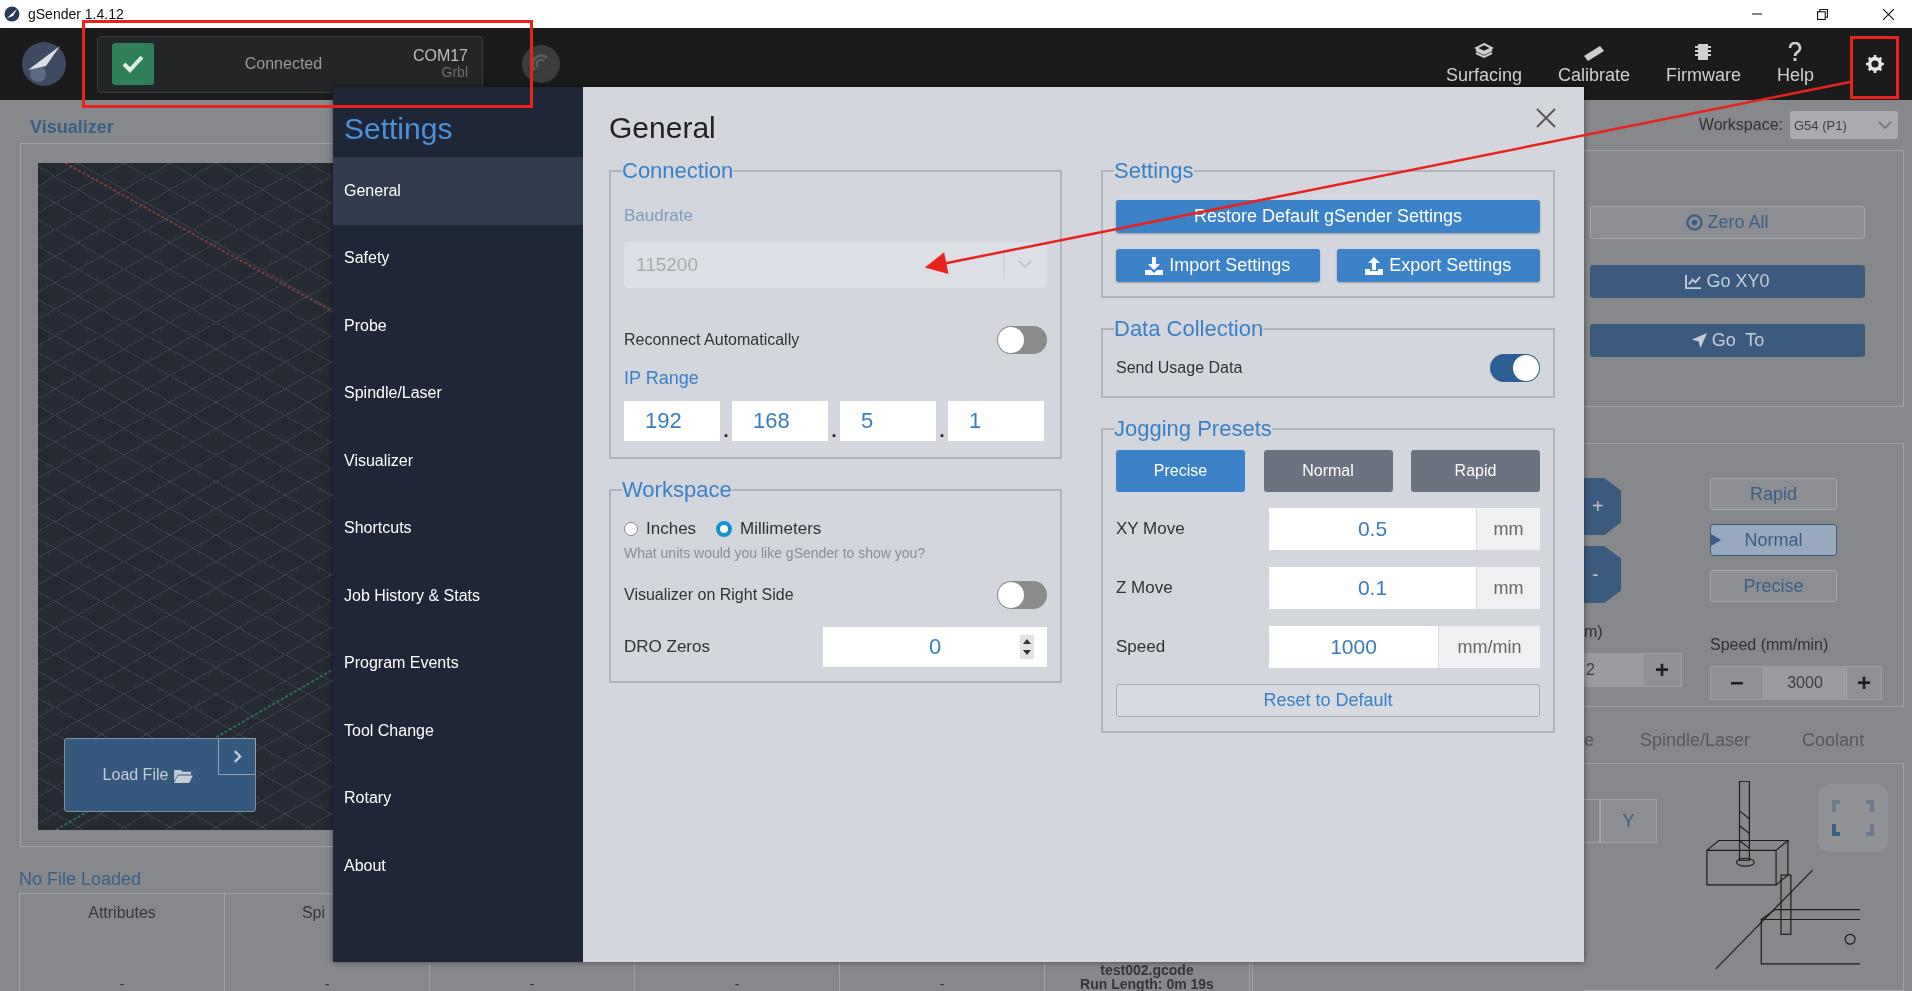 The width and height of the screenshot is (1912, 991). What do you see at coordinates (712, 340) in the screenshot?
I see `setting-label: Reconnect Automatically` at bounding box center [712, 340].